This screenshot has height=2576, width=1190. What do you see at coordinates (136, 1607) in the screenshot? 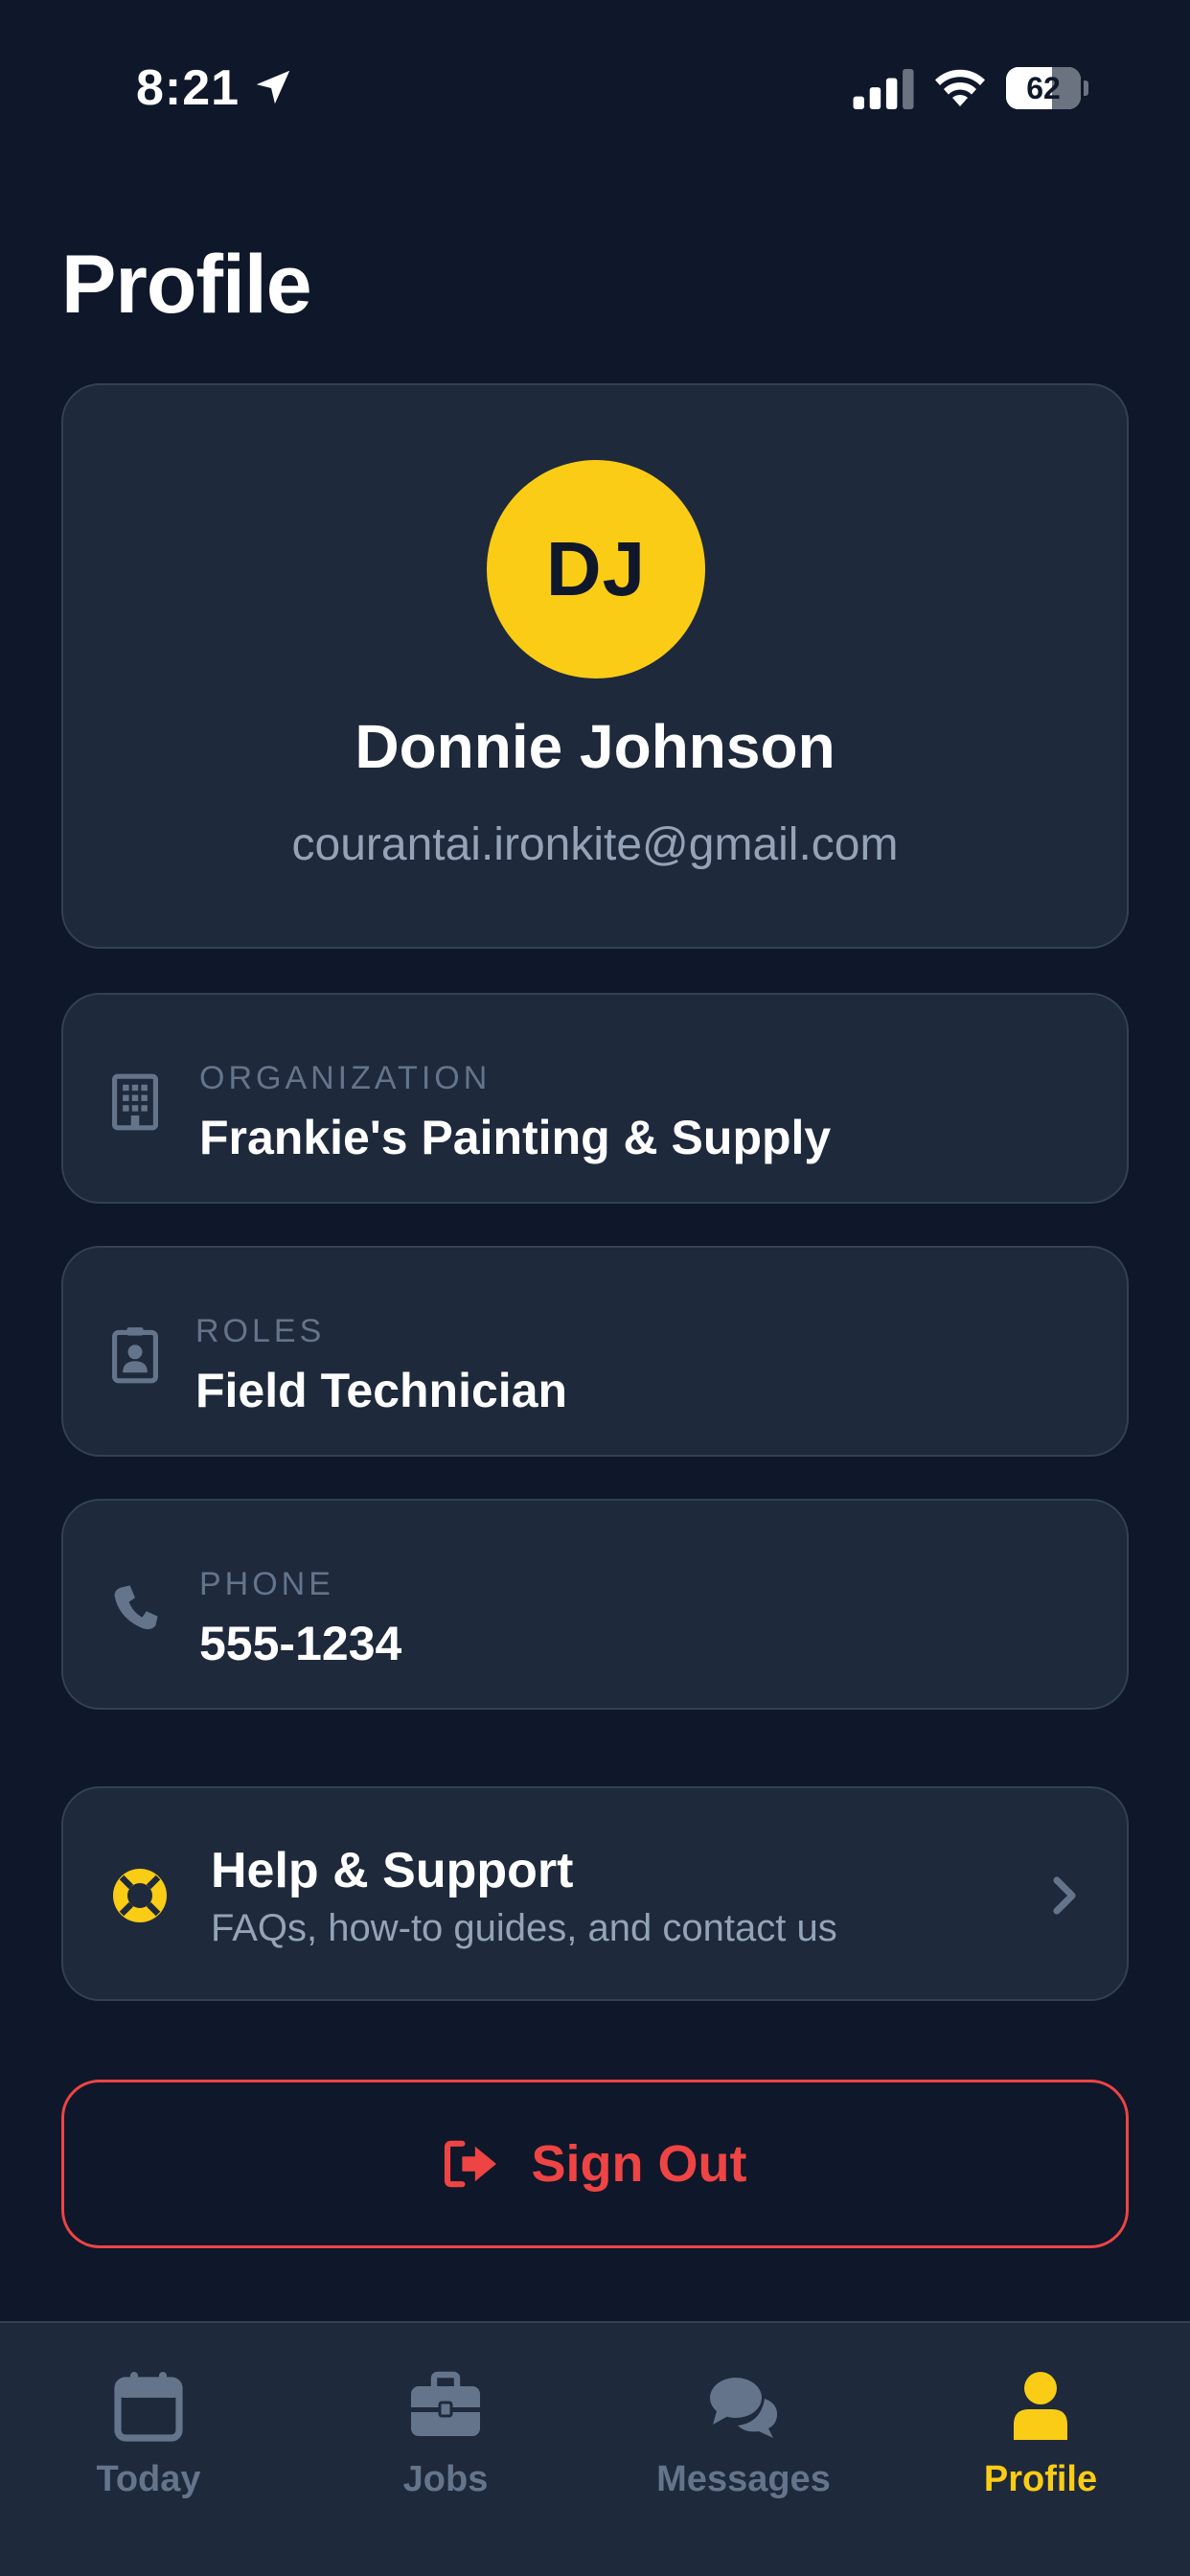
I see `phone-icon` at bounding box center [136, 1607].